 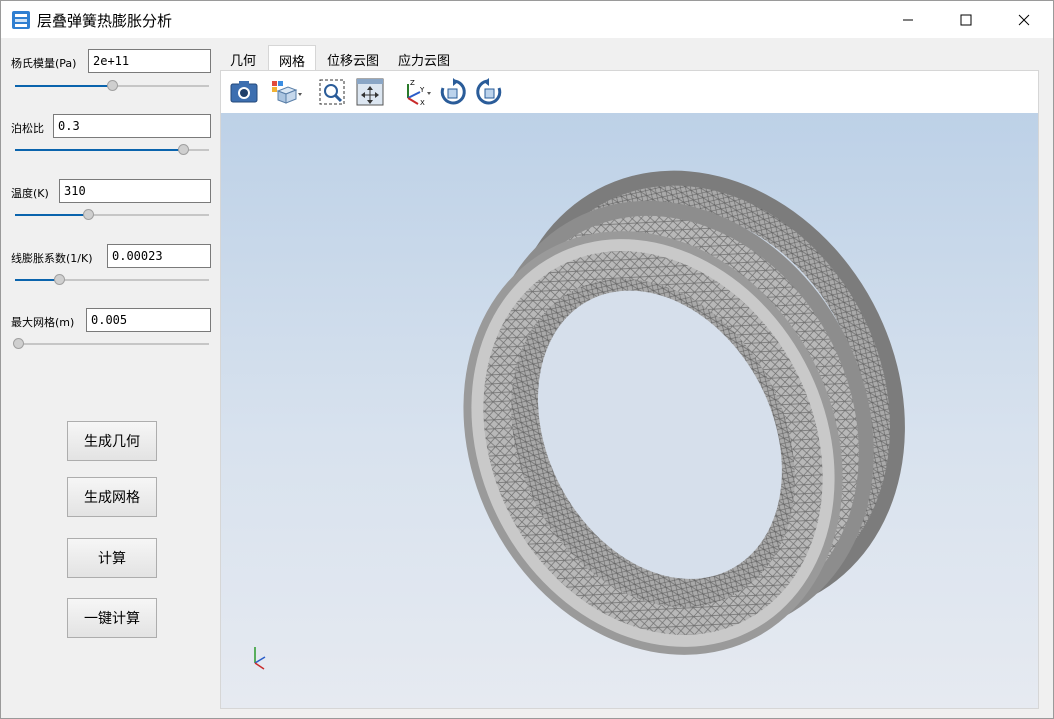 I want to click on poisson-ratio-slider, so click(x=112, y=150).